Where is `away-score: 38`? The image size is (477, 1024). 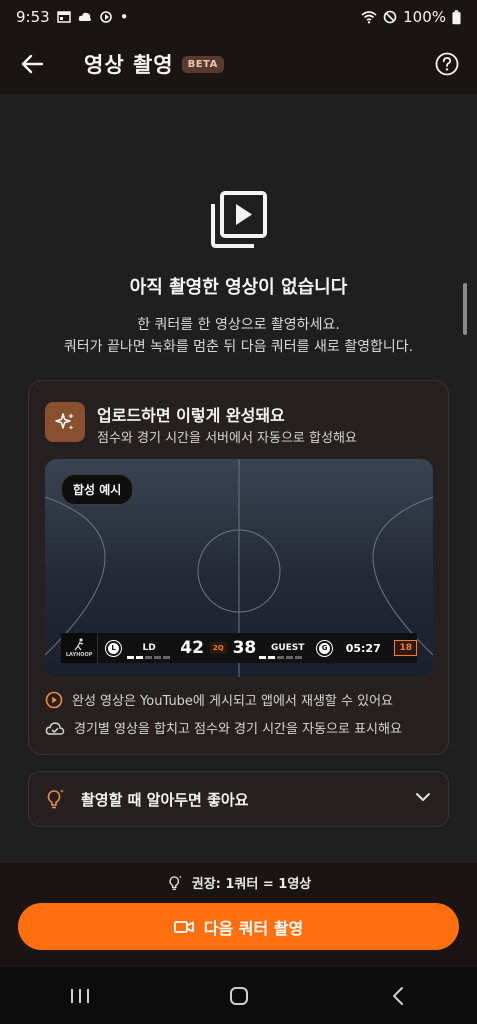
away-score: 38 is located at coordinates (244, 648).